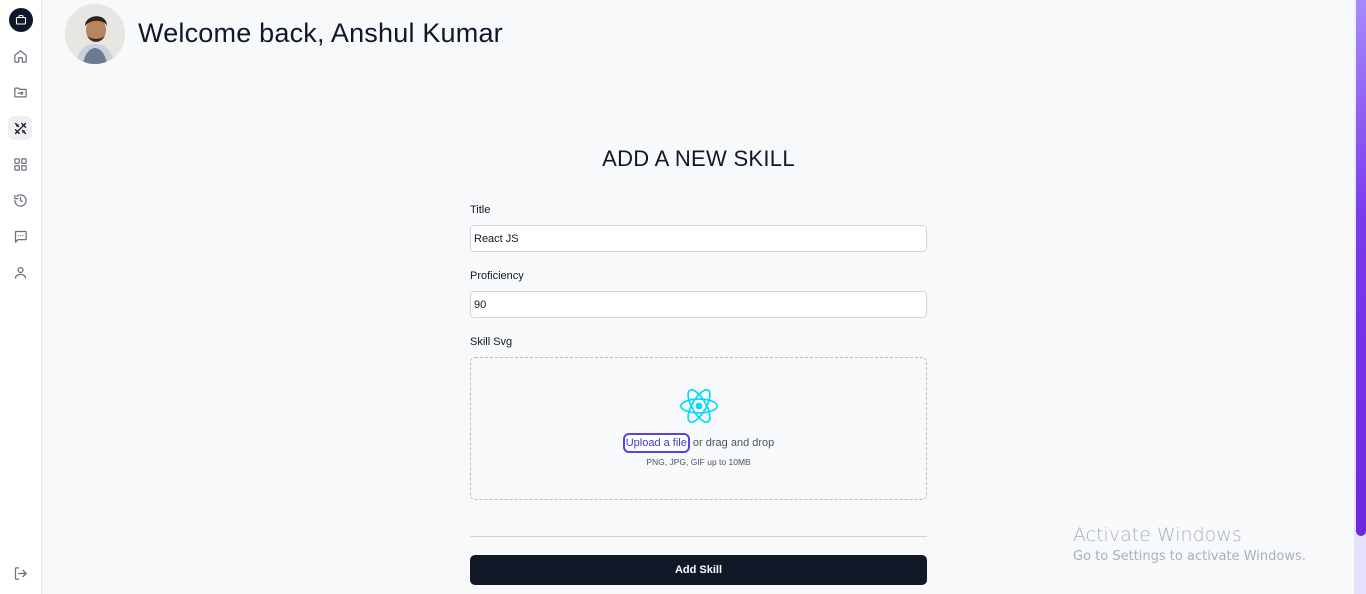 Image resolution: width=1366 pixels, height=594 pixels. I want to click on add-skill-button: Add Skill, so click(698, 570).